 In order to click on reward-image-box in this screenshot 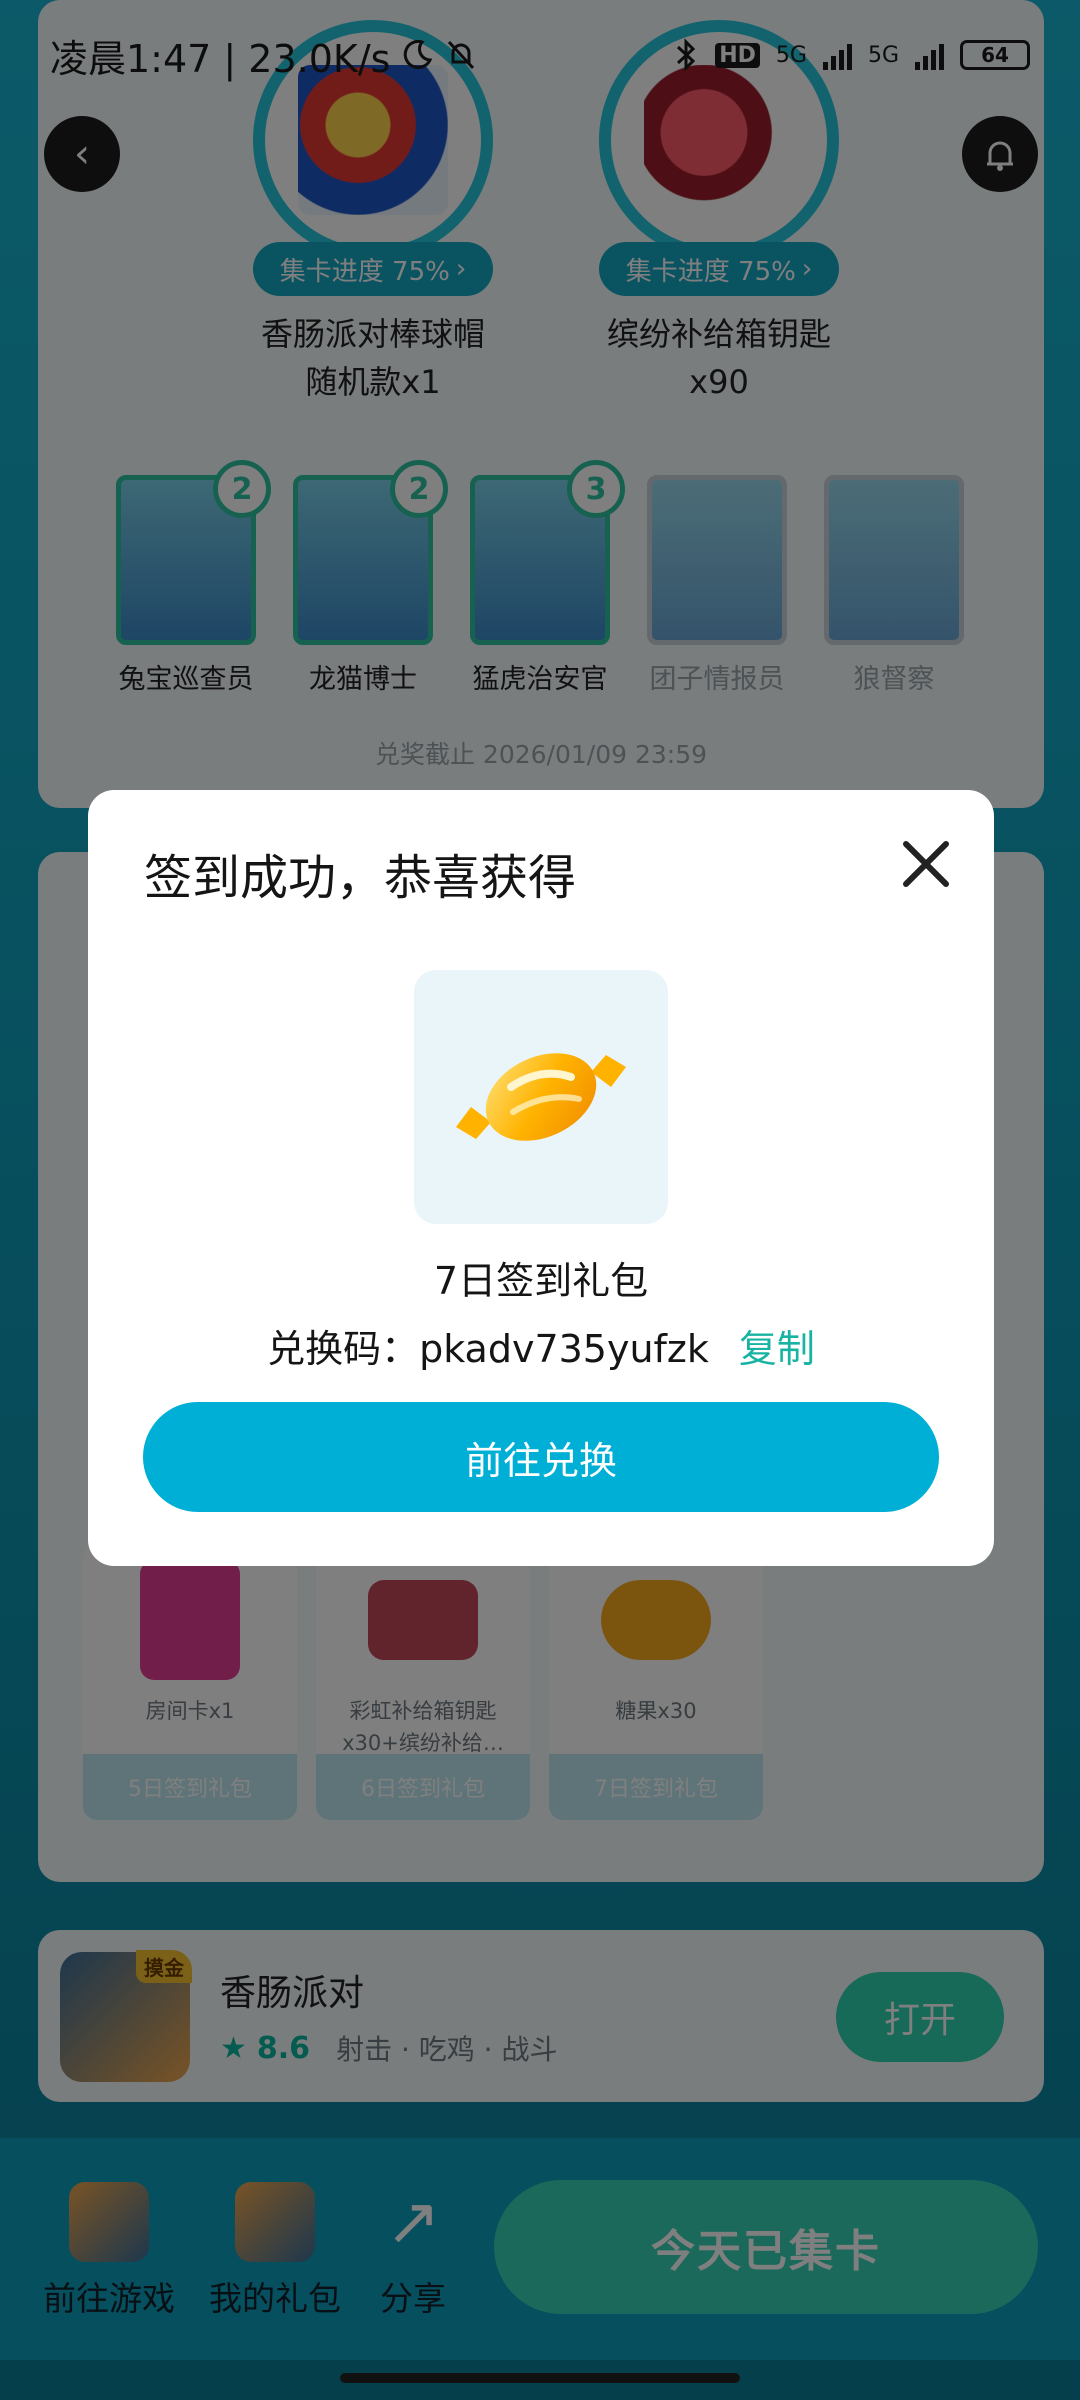, I will do `click(541, 1097)`.